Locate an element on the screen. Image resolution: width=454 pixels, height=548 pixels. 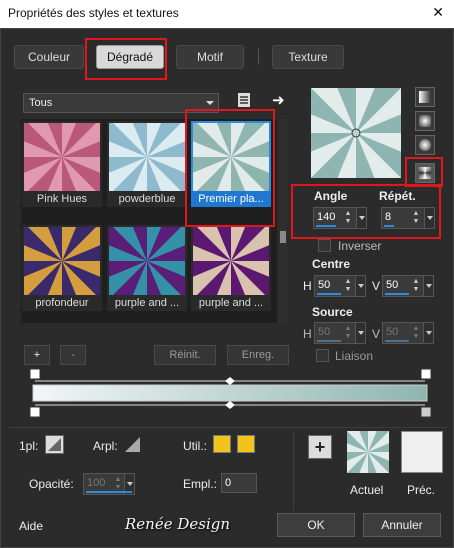
tab-degrade: Dégradé is located at coordinates (130, 57).